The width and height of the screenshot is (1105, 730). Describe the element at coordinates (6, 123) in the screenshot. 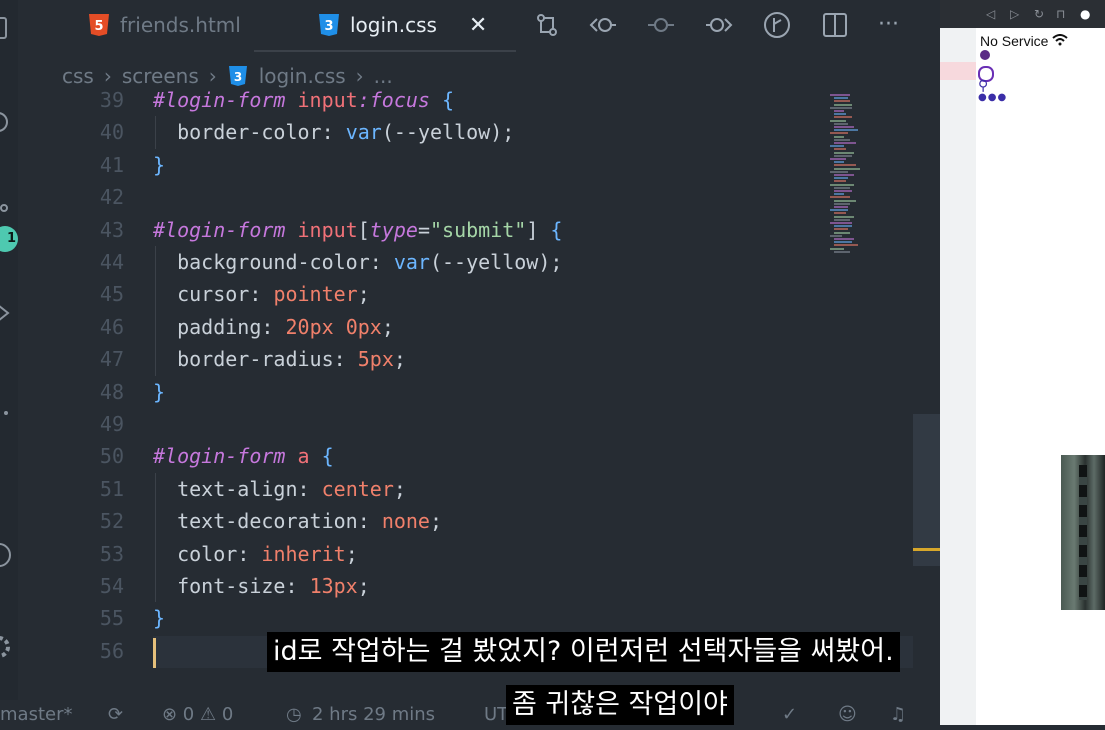

I see `search-icon` at that location.